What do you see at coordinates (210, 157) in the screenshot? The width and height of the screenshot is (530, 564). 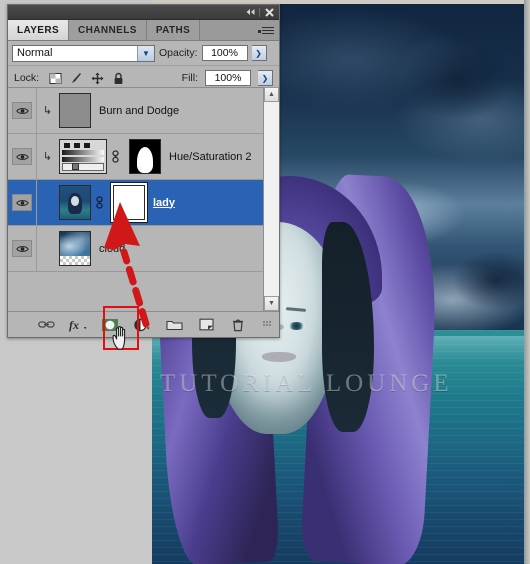 I see `layer-name: Hue/Saturation 2` at bounding box center [210, 157].